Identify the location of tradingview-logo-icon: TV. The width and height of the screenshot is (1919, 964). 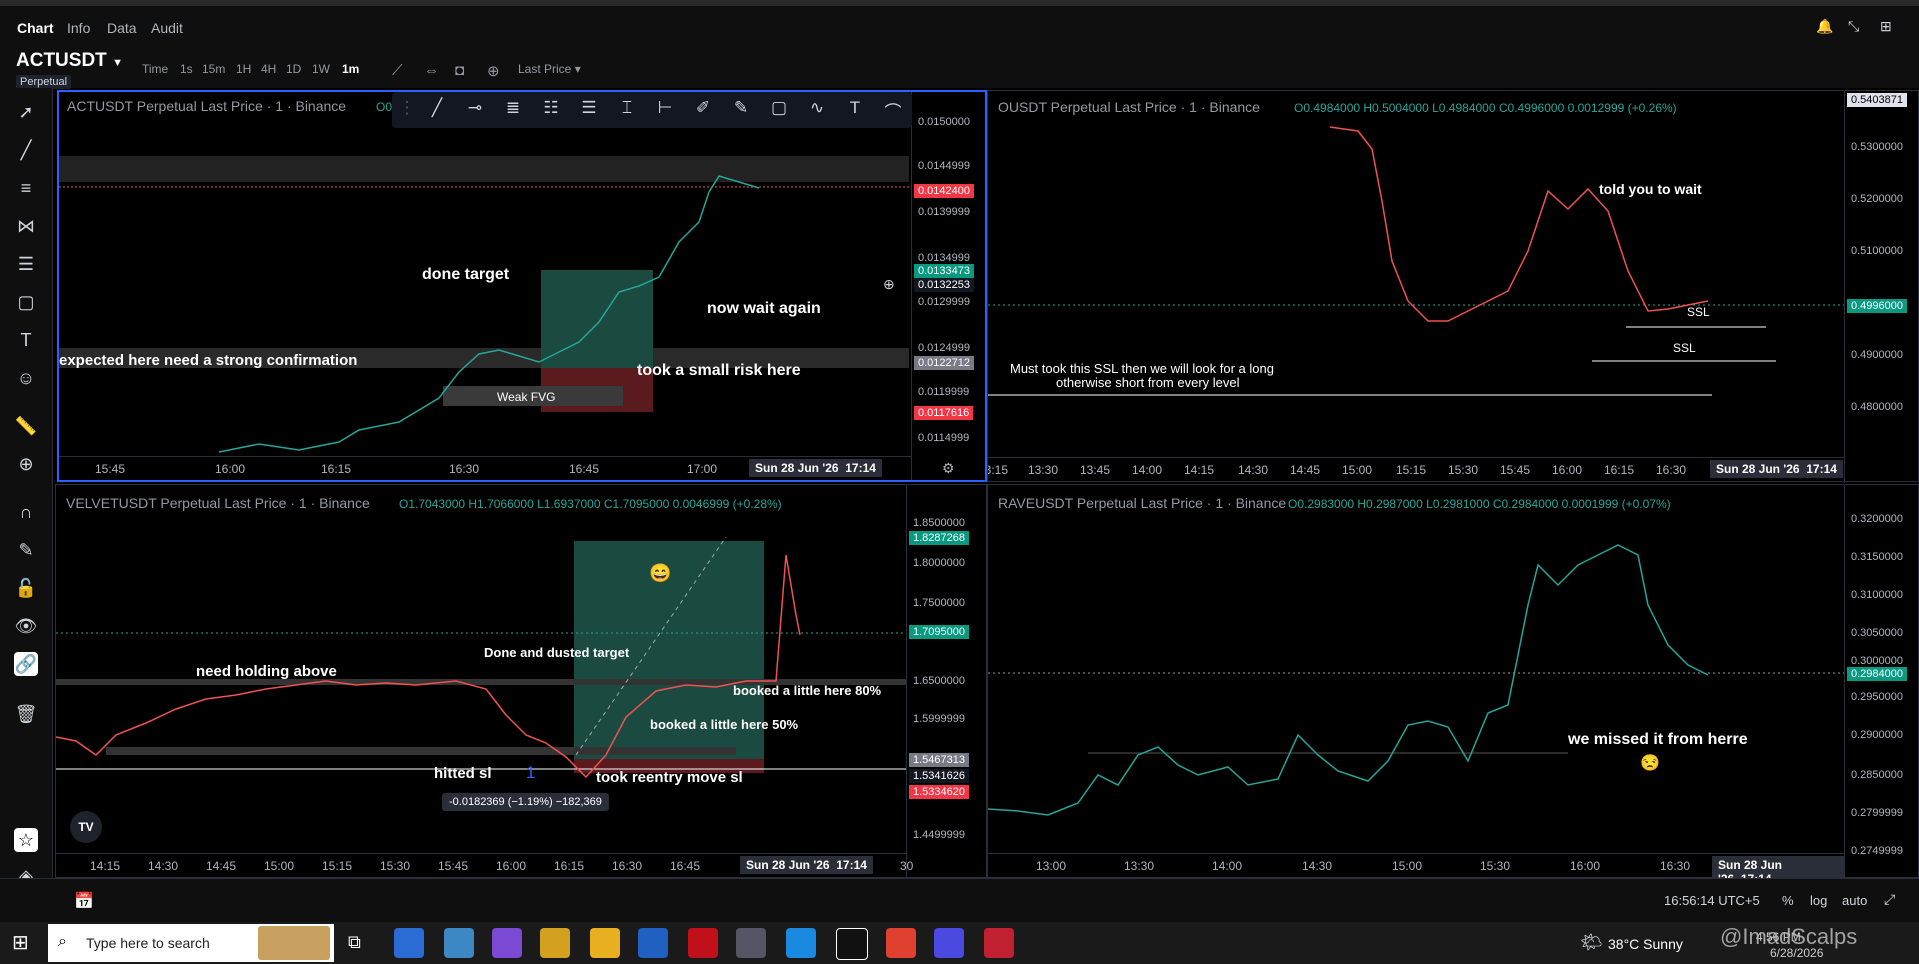
(86, 827).